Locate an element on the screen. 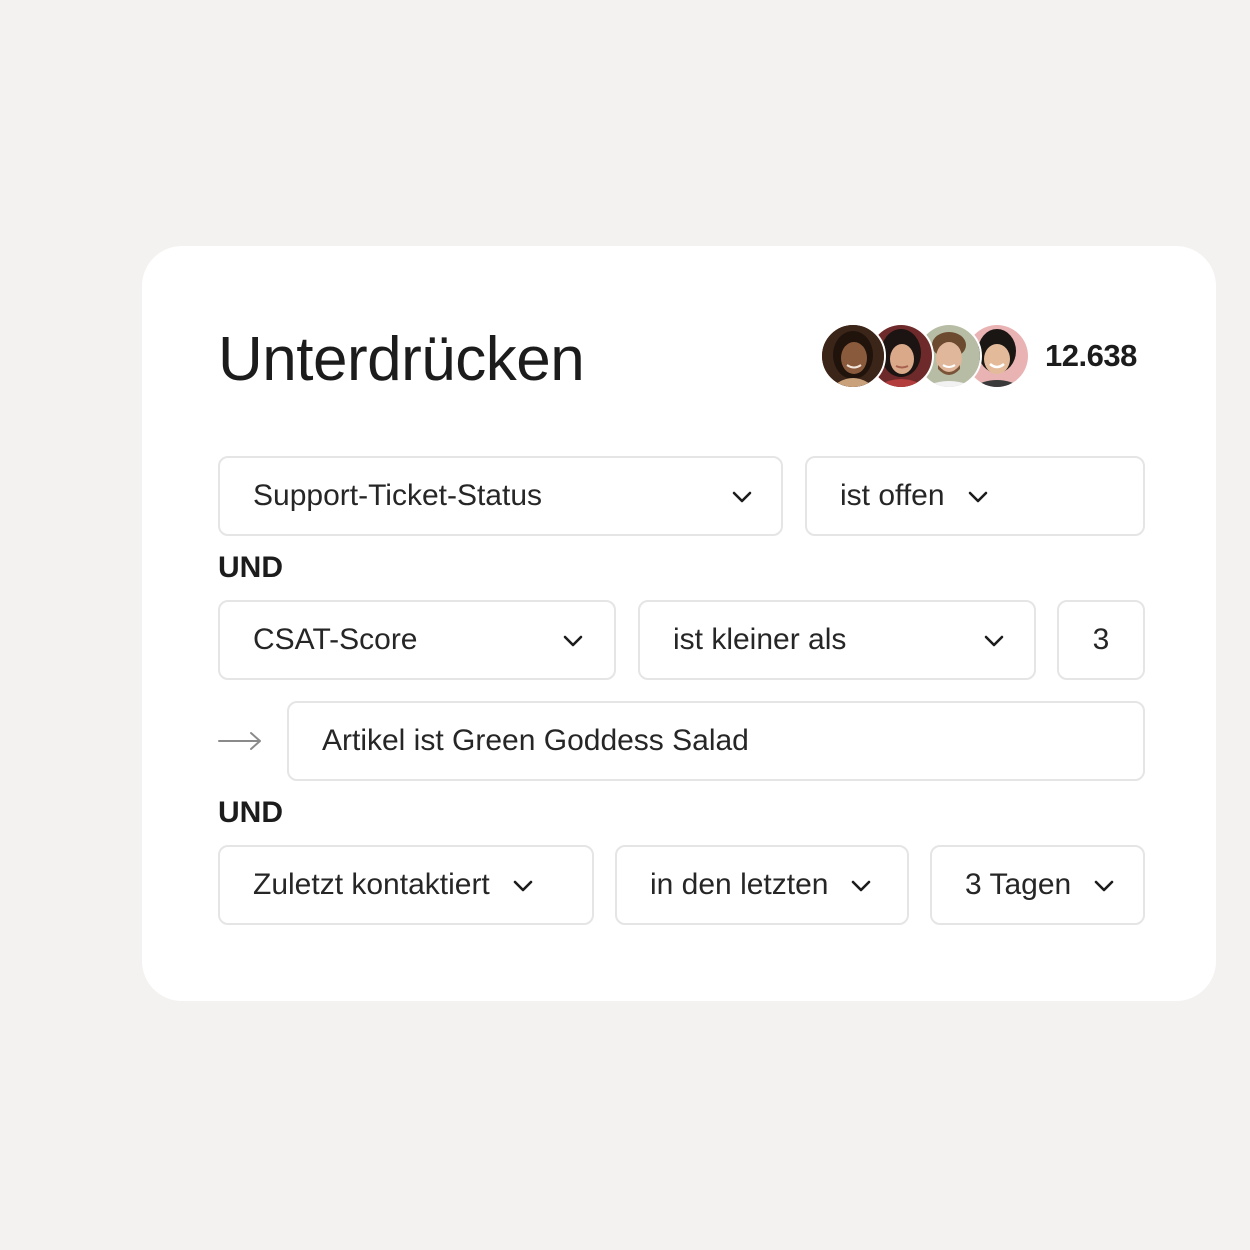 Image resolution: width=1250 pixels, height=1250 pixels. dropdown-value: Zuletzt kontaktiert is located at coordinates (371, 884).